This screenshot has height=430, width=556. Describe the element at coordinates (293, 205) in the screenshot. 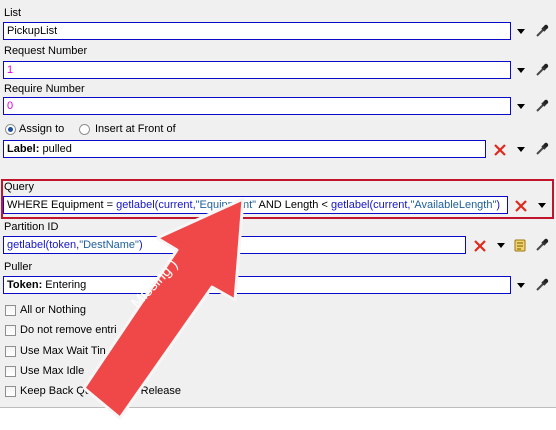

I see `query-text-2: AND Length <` at that location.